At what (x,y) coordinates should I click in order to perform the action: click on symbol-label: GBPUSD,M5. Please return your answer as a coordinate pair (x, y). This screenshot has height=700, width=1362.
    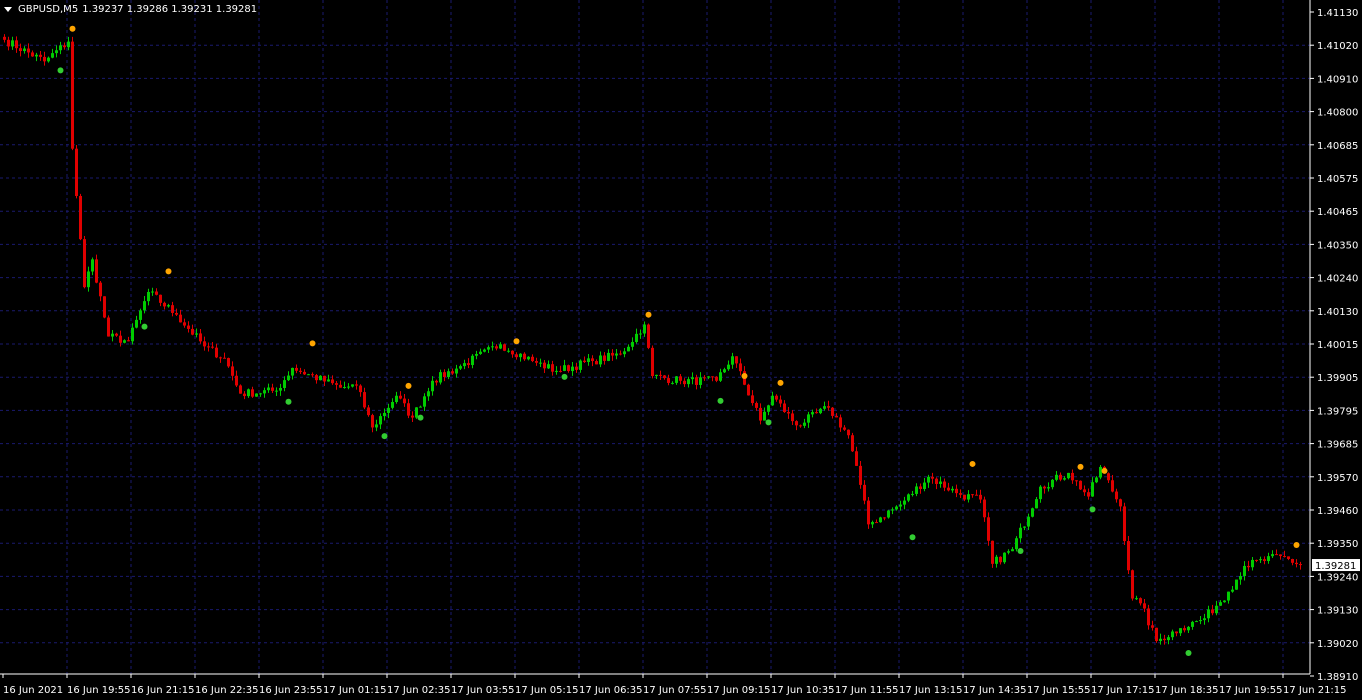
    Looking at the image, I should click on (48, 9).